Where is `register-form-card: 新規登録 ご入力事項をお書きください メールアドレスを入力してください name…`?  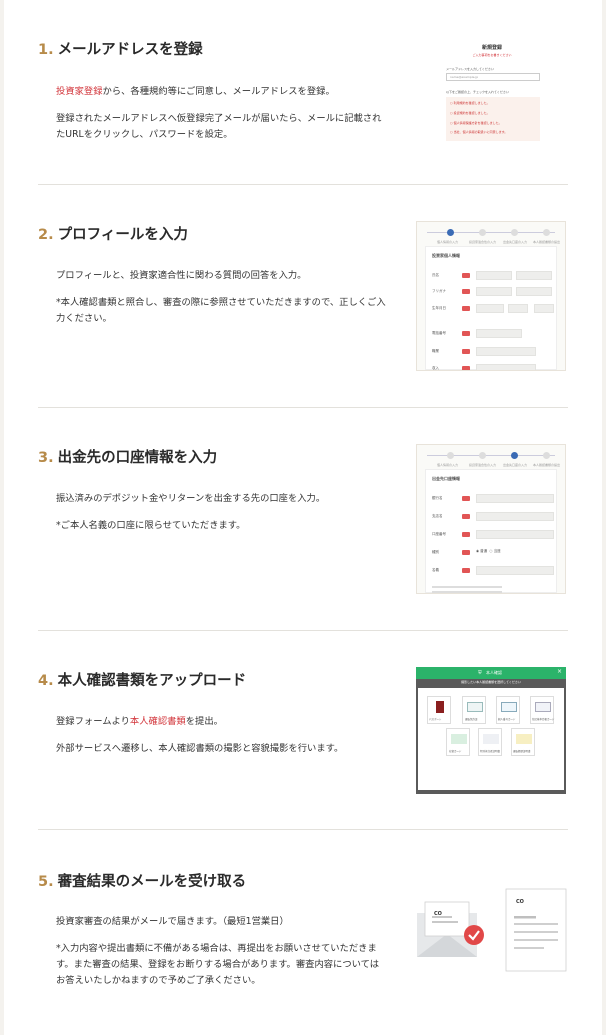 register-form-card: 新規登録 ご入力事項をお書きください メールアドレスを入力してください name… is located at coordinates (492, 94).